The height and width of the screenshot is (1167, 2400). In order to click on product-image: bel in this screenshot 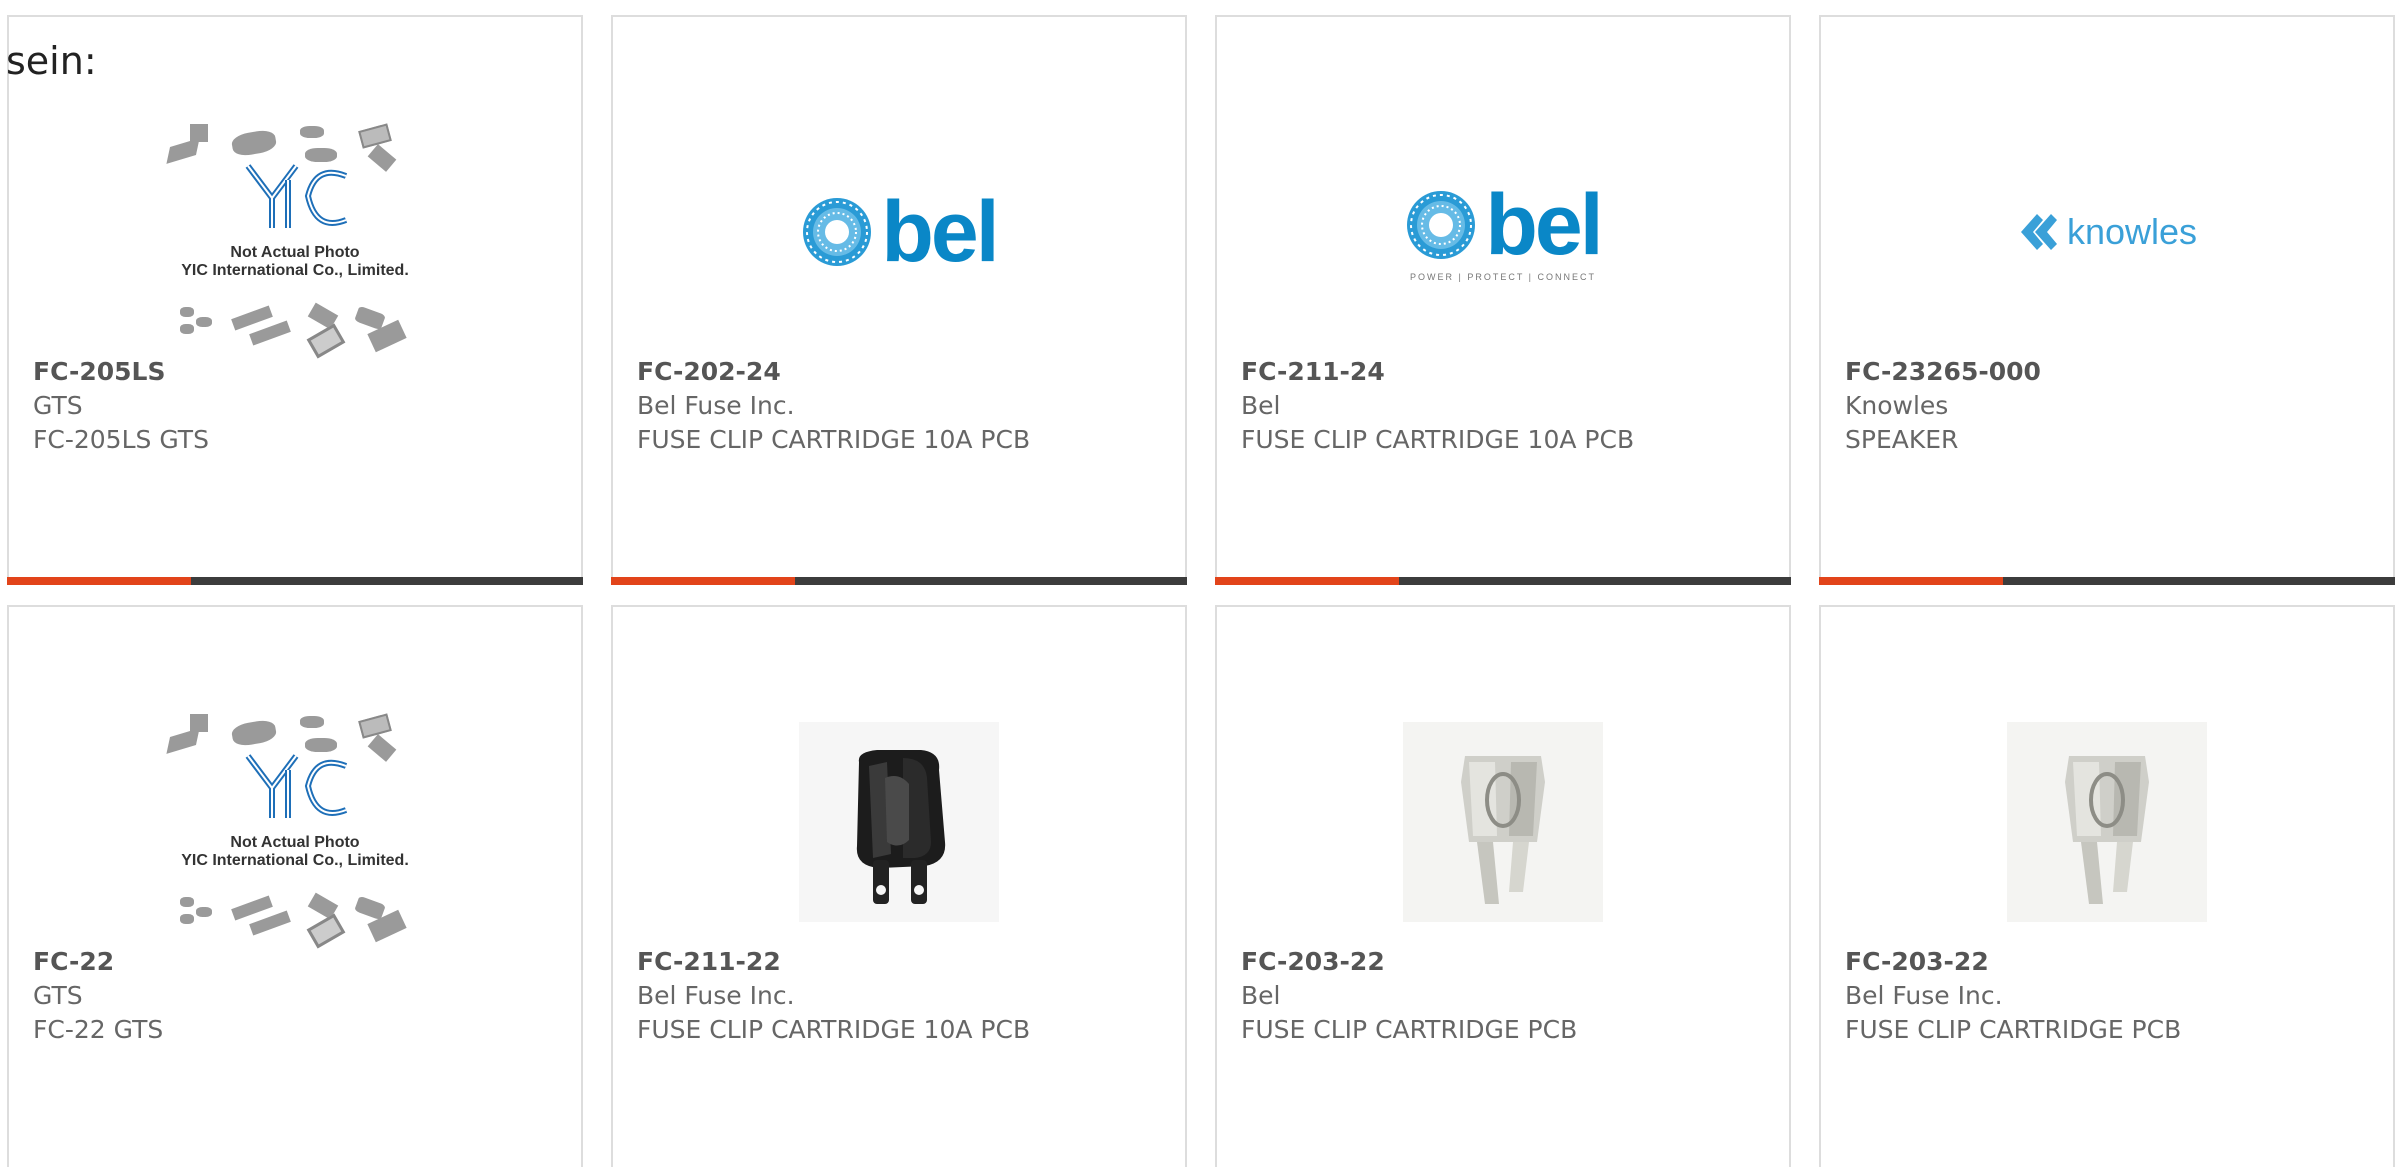, I will do `click(899, 232)`.